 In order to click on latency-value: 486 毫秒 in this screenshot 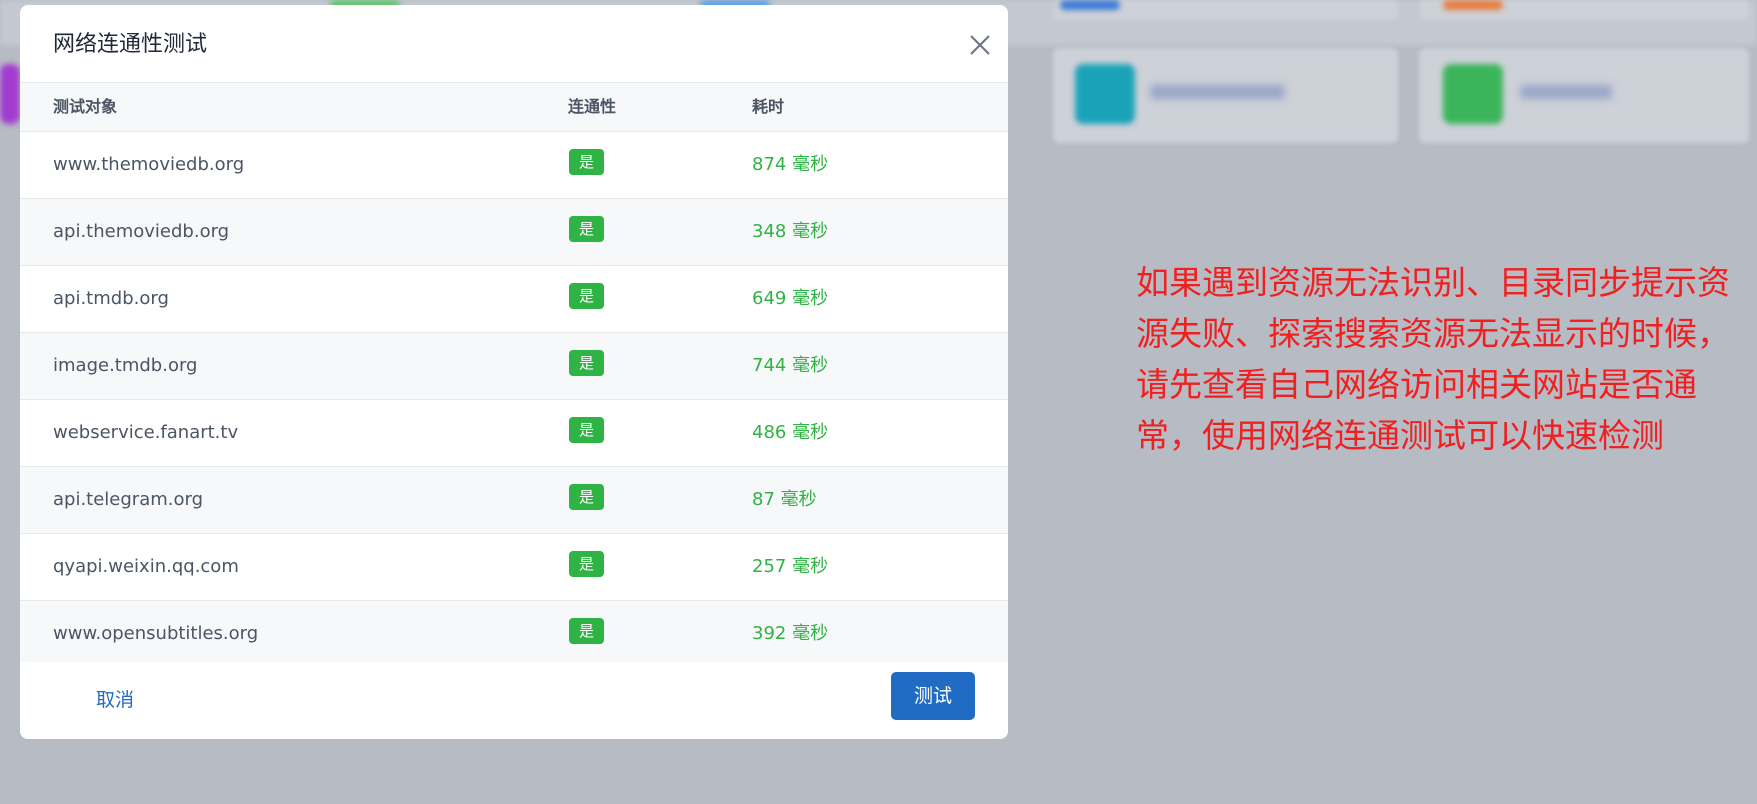, I will do `click(790, 432)`.